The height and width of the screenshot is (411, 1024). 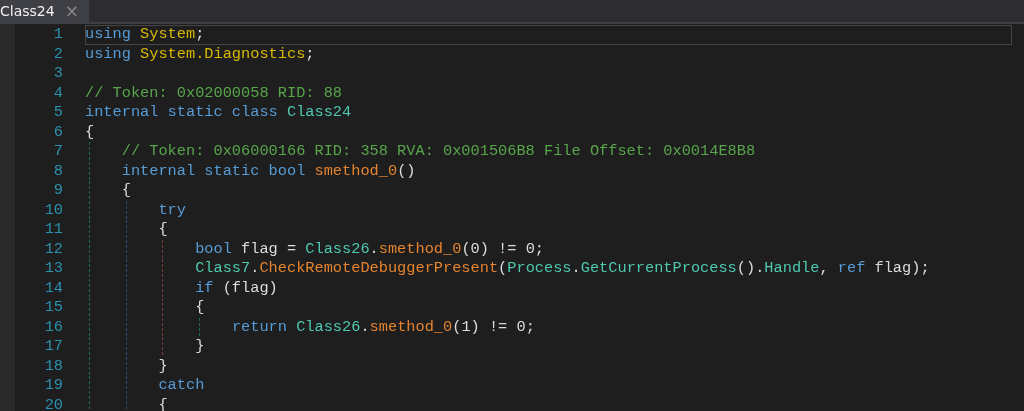 I want to click on line-number: 4, so click(x=58, y=92).